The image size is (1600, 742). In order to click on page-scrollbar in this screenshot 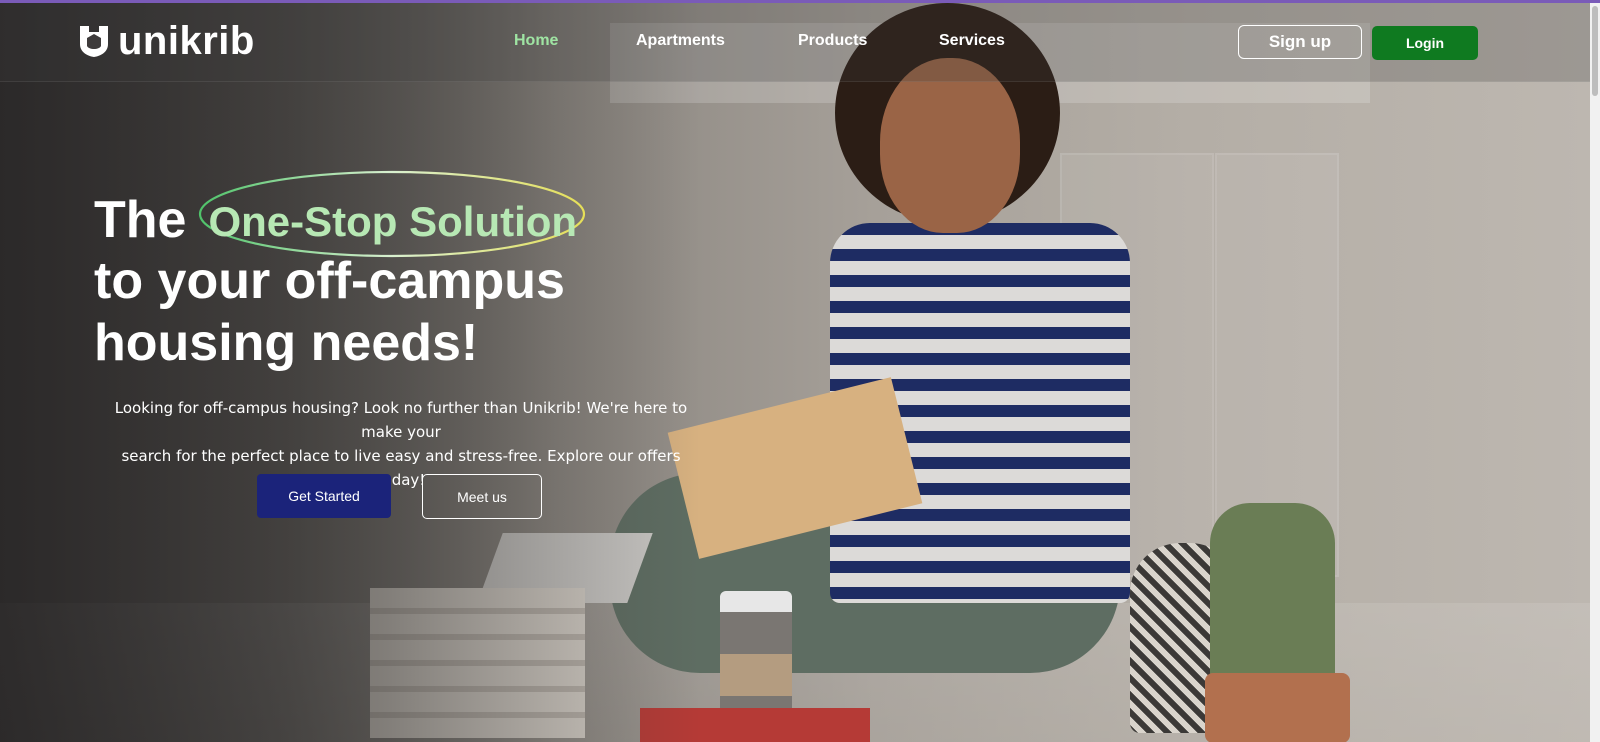, I will do `click(1595, 372)`.